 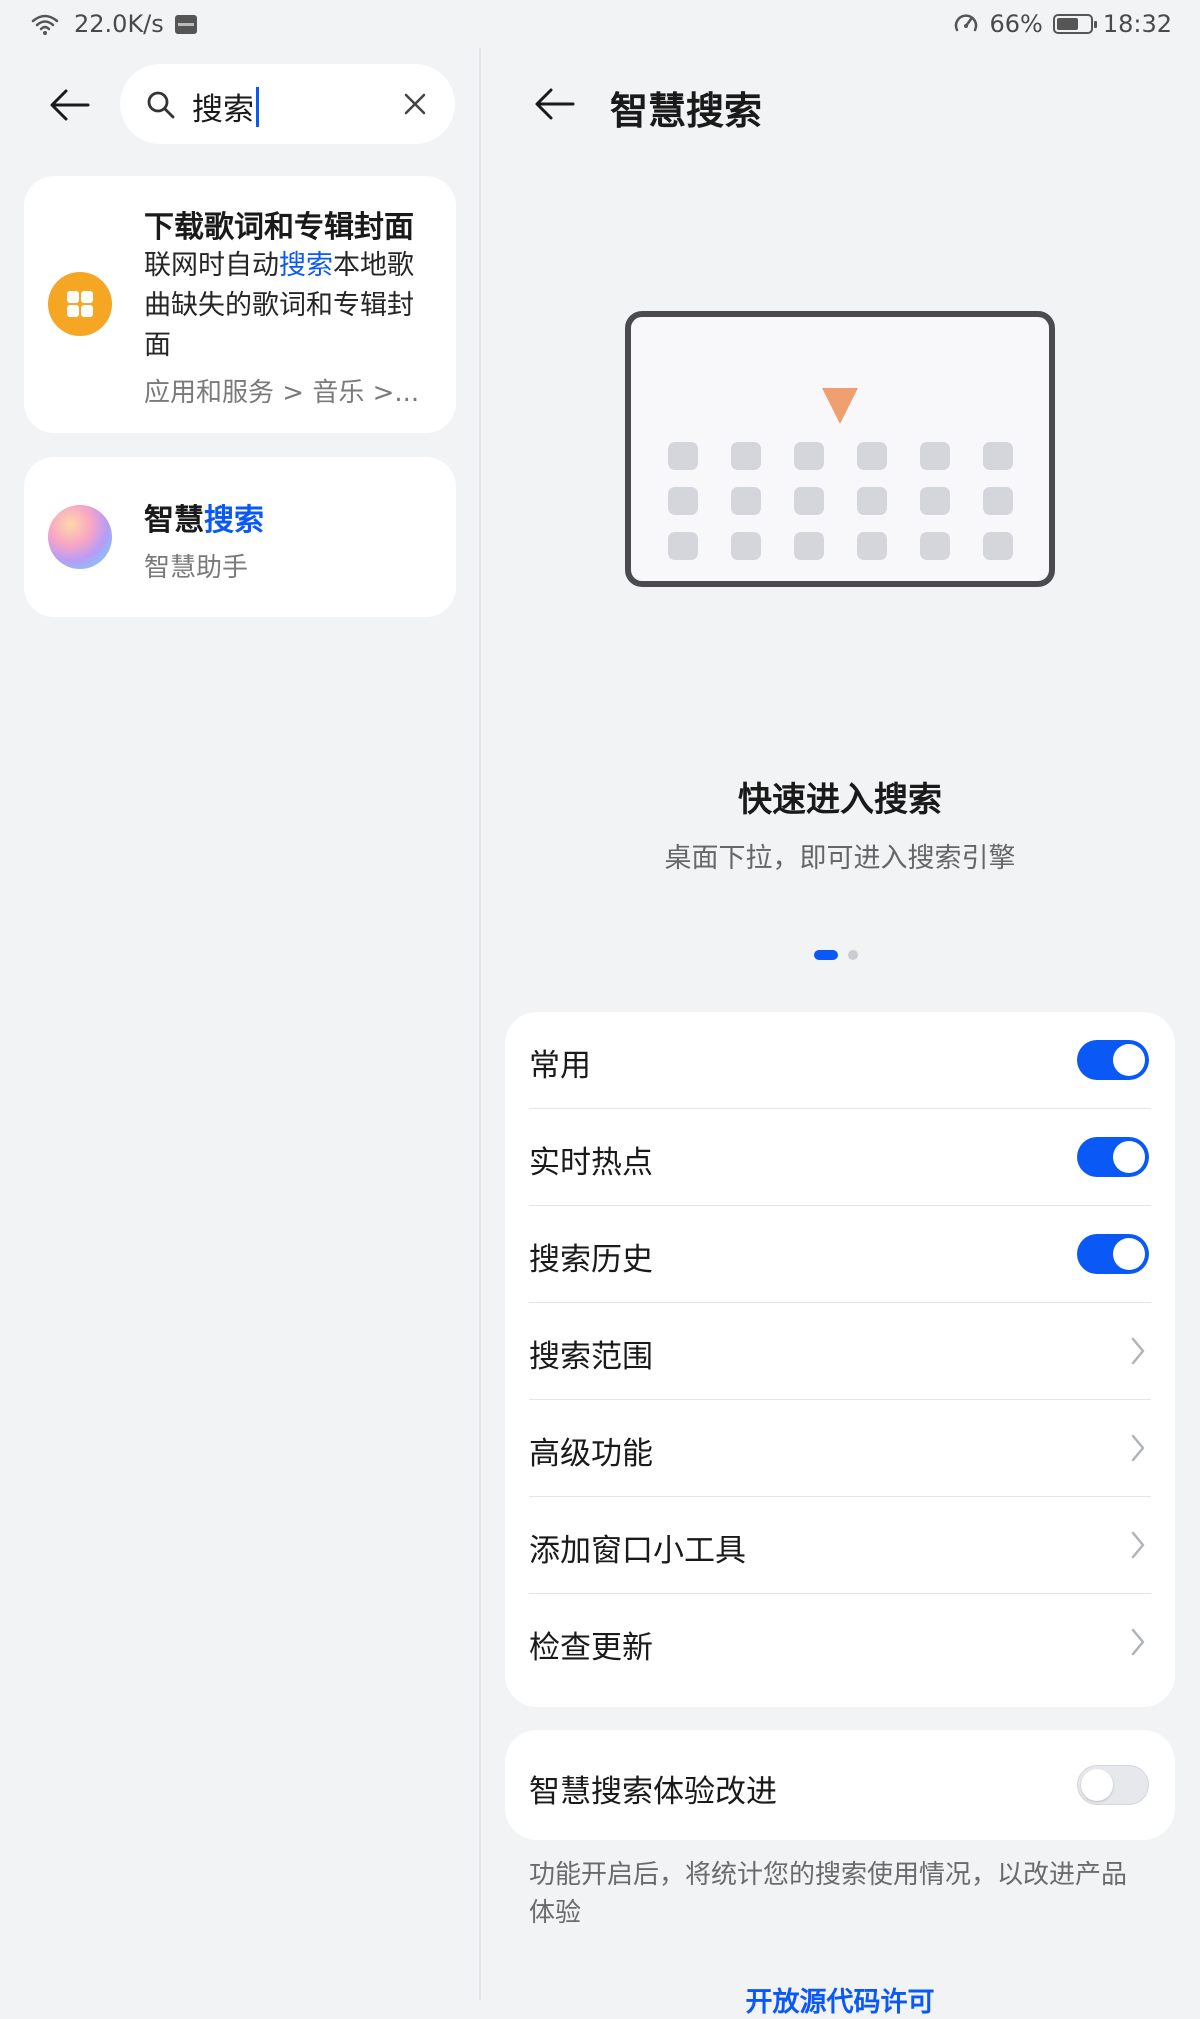 I want to click on result-desc: 联网时自动搜索本地歌 曲缺失的歌词和专辑封 面, so click(x=279, y=306).